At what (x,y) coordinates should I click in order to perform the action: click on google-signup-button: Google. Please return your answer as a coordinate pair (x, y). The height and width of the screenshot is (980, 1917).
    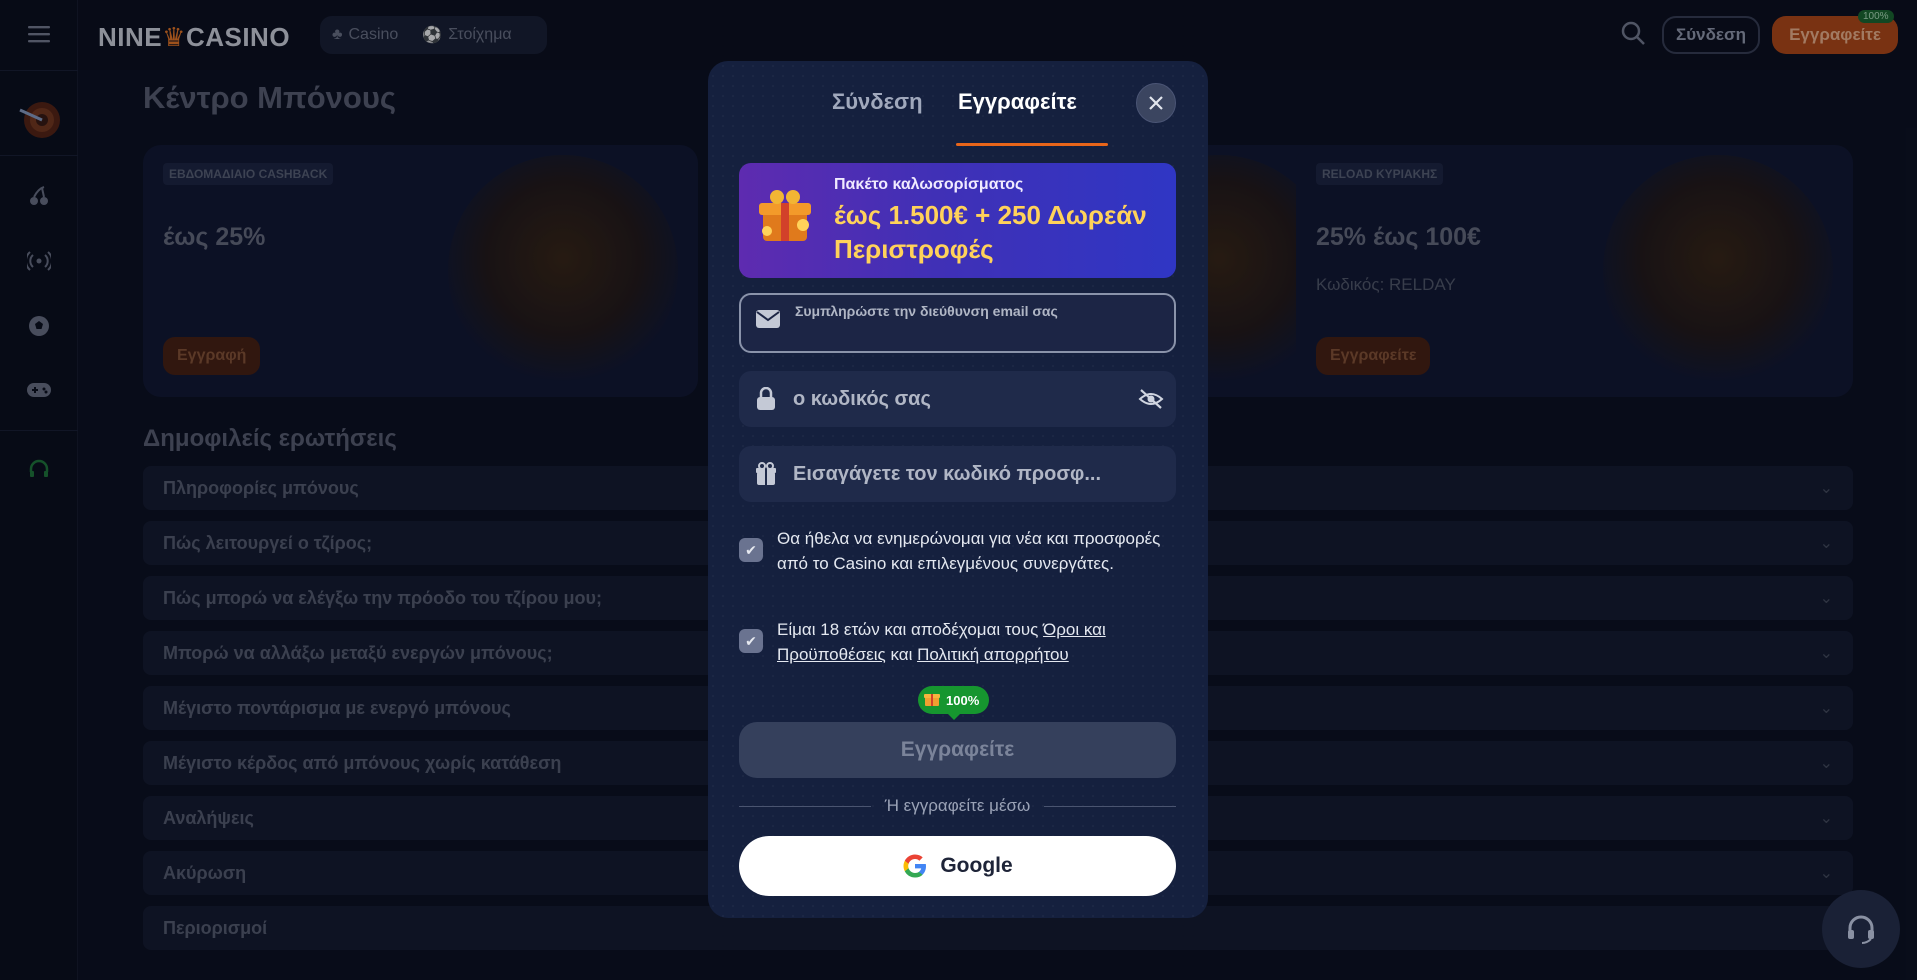
    Looking at the image, I should click on (957, 866).